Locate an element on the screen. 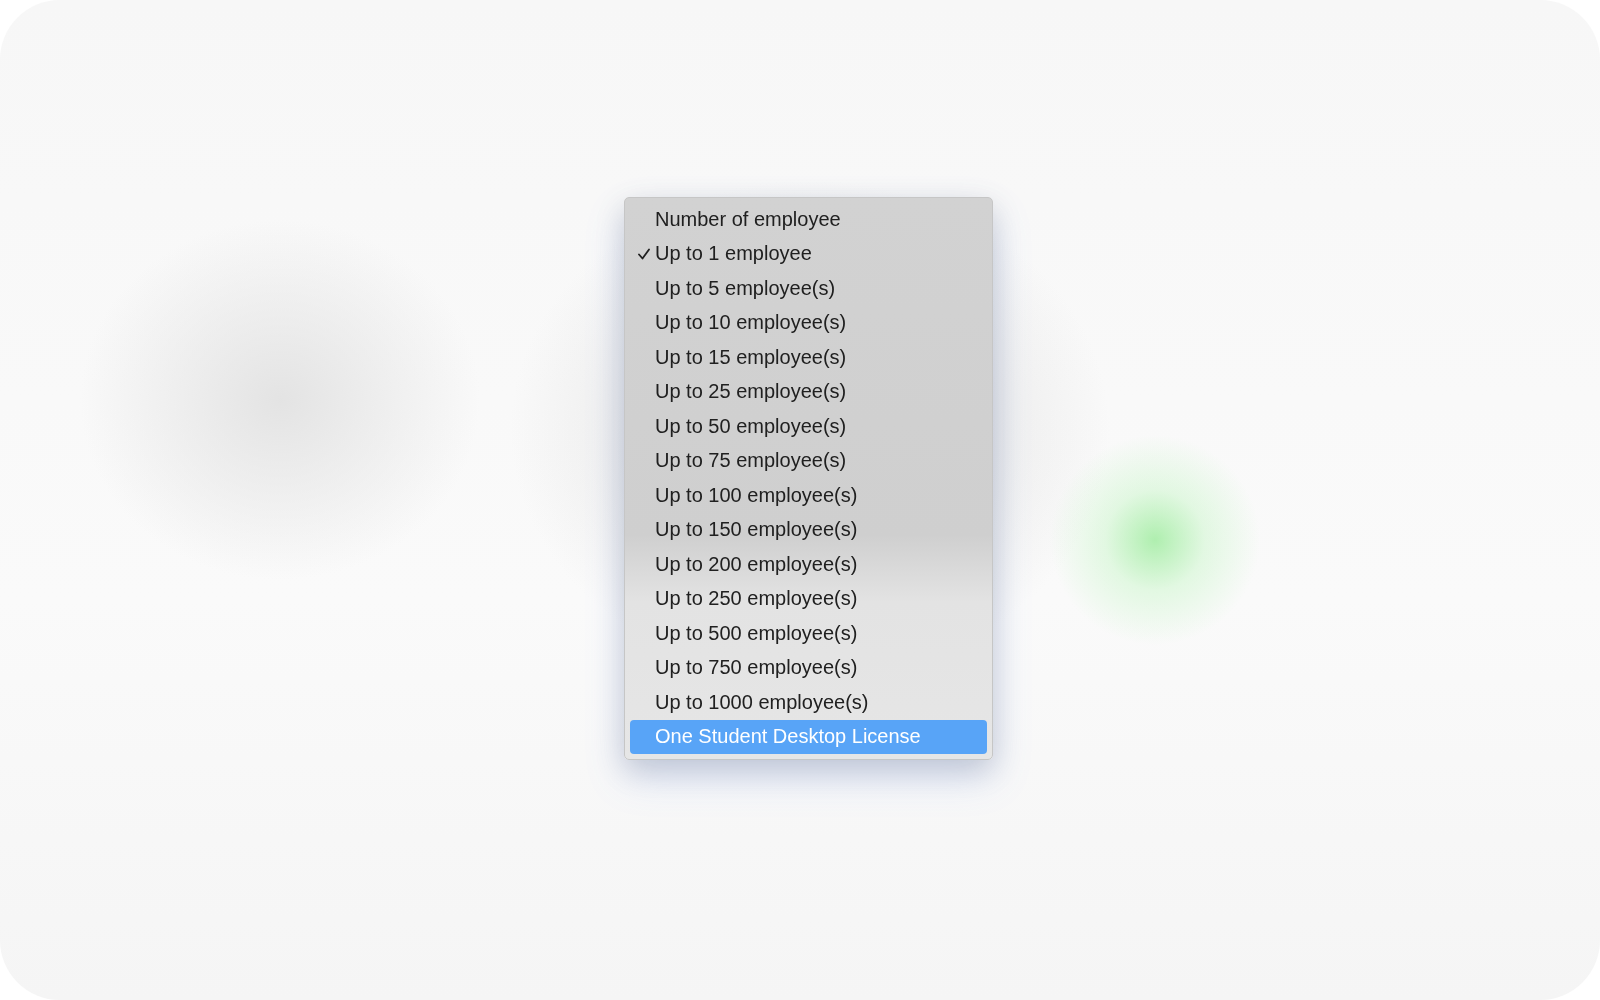 This screenshot has height=1000, width=1600. menu-item: Up to 10 employee(s) is located at coordinates (808, 322).